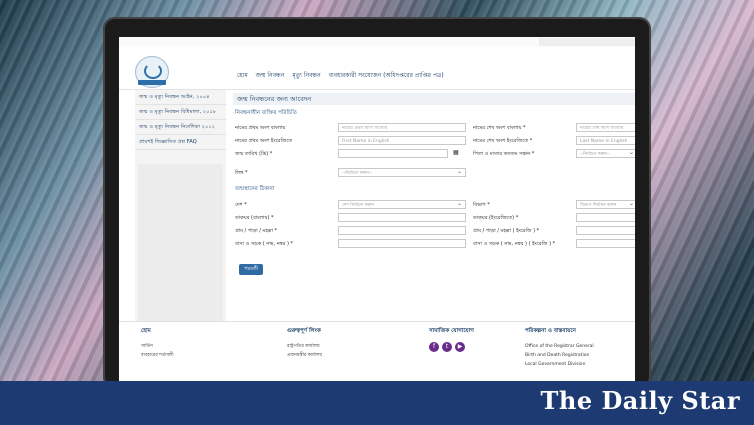 The height and width of the screenshot is (425, 754). I want to click on first-name-en-input: First Name in English, so click(402, 140).